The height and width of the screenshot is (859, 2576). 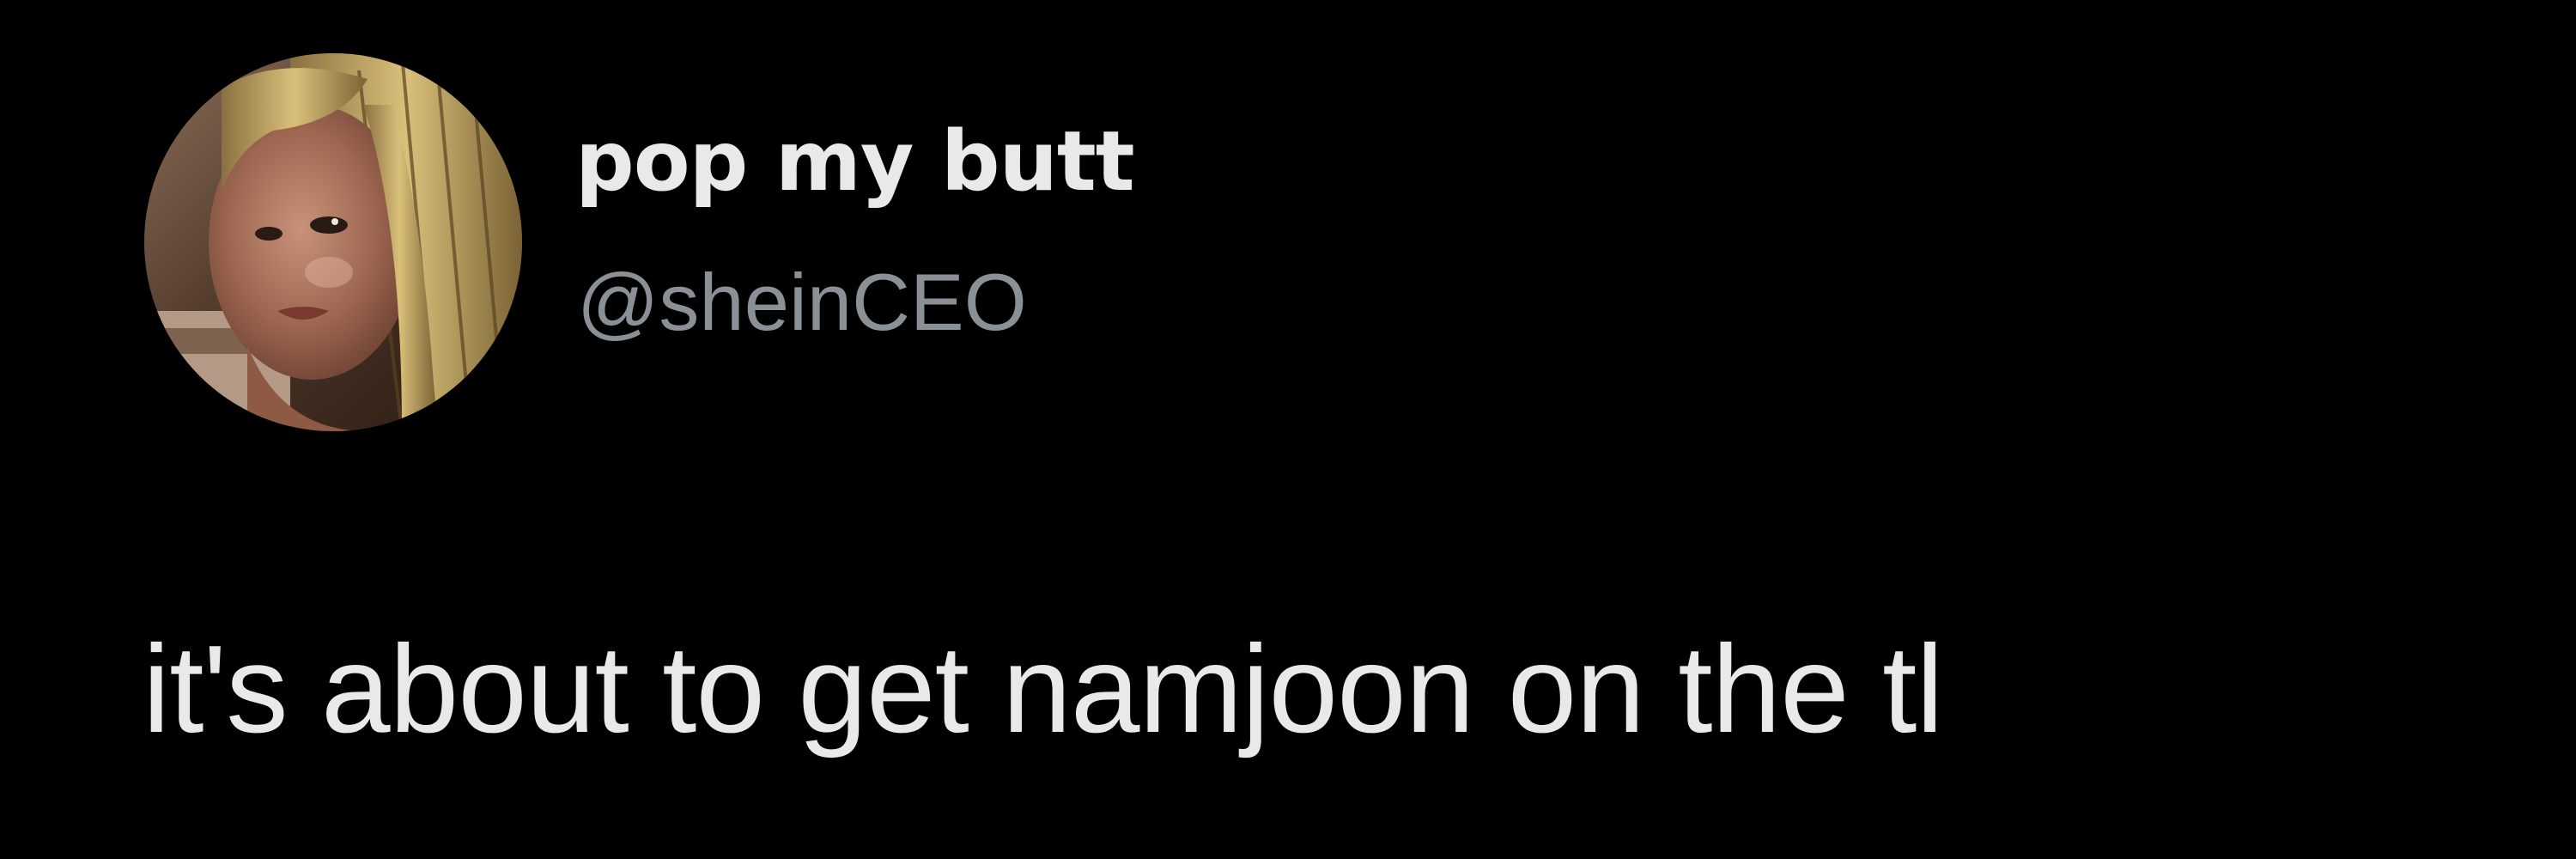 I want to click on avatar, so click(x=333, y=242).